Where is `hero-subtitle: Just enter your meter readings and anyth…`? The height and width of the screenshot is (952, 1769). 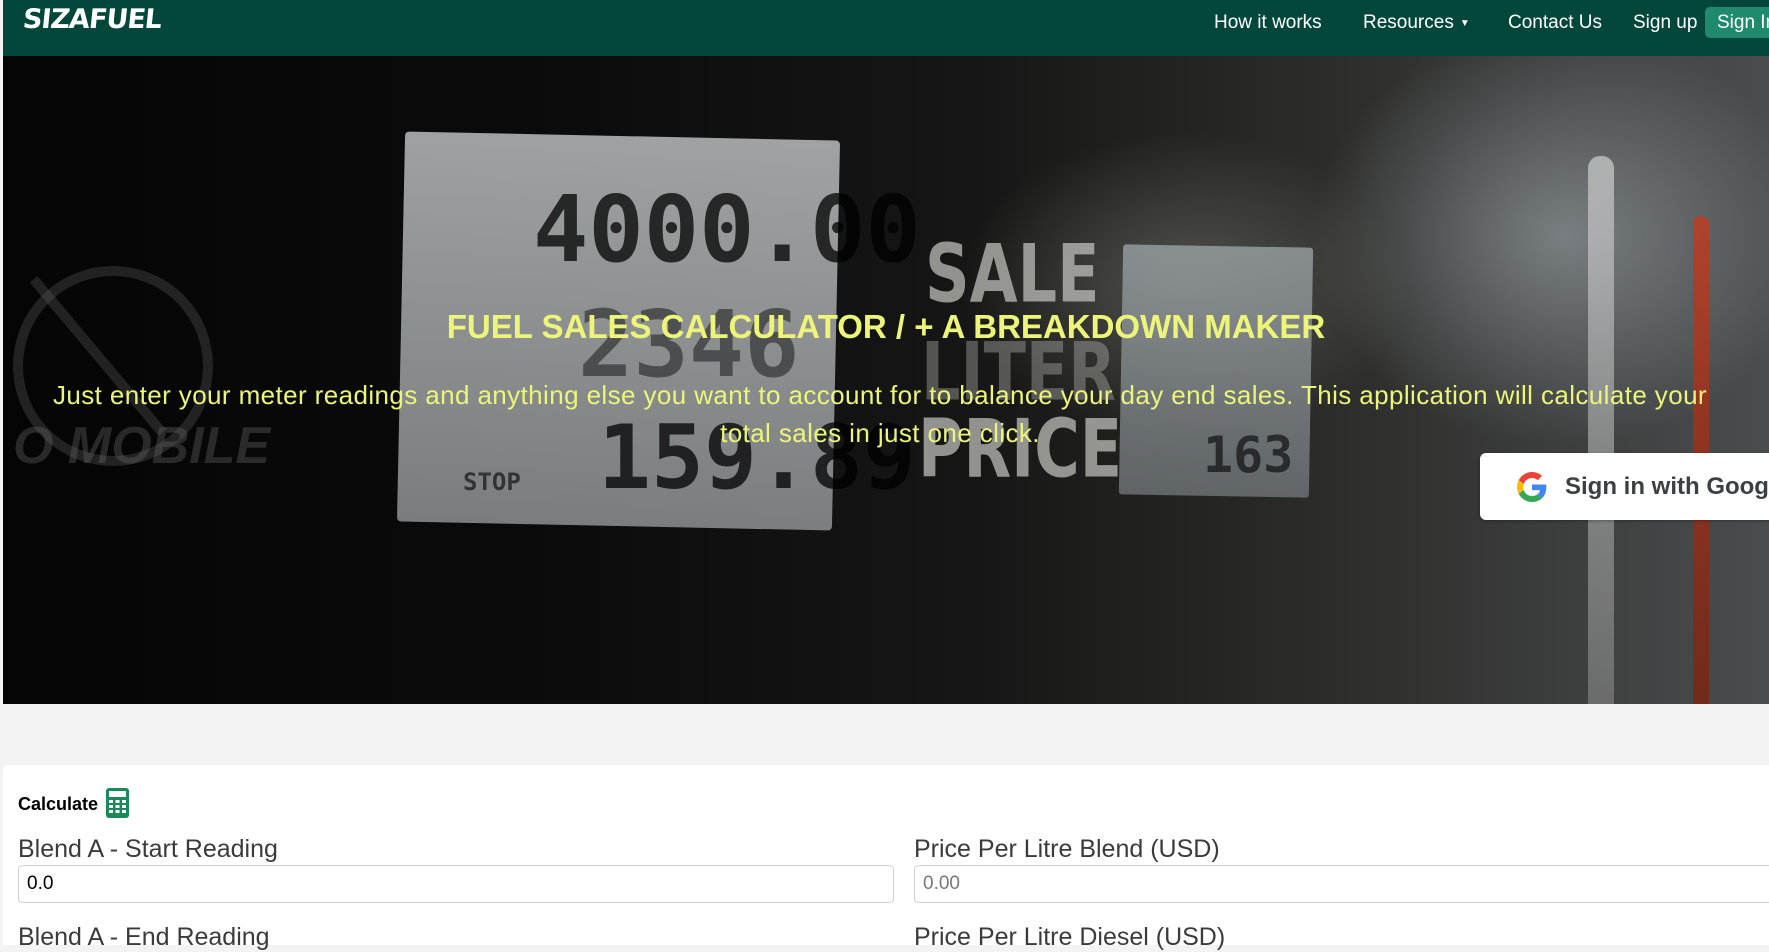 hero-subtitle: Just enter your meter readings and anyth… is located at coordinates (880, 414).